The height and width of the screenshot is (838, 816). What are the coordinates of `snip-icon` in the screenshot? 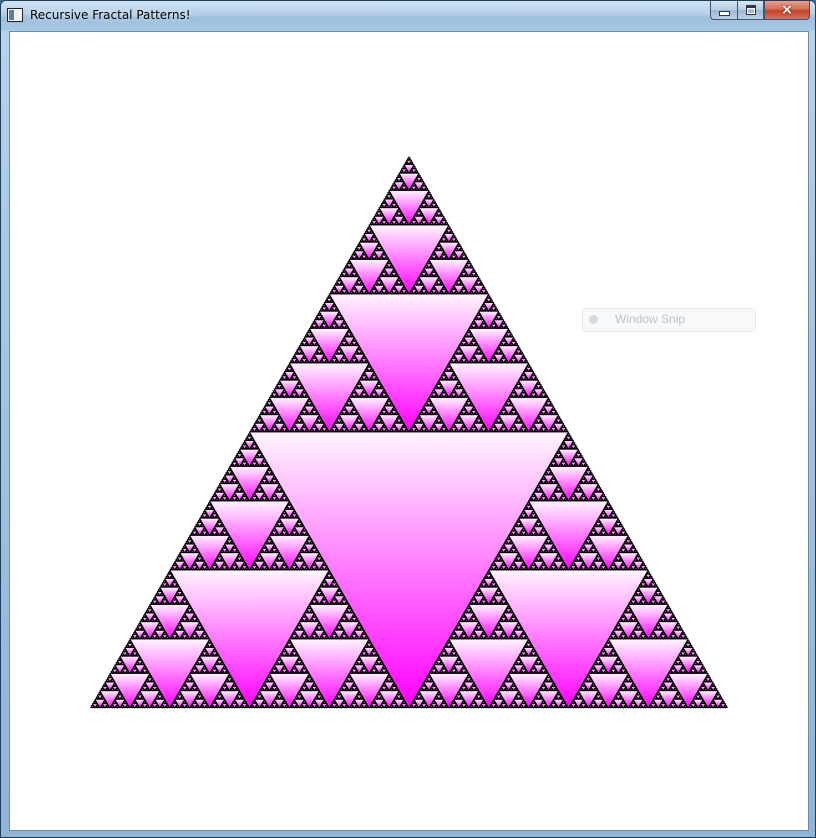 It's located at (593, 319).